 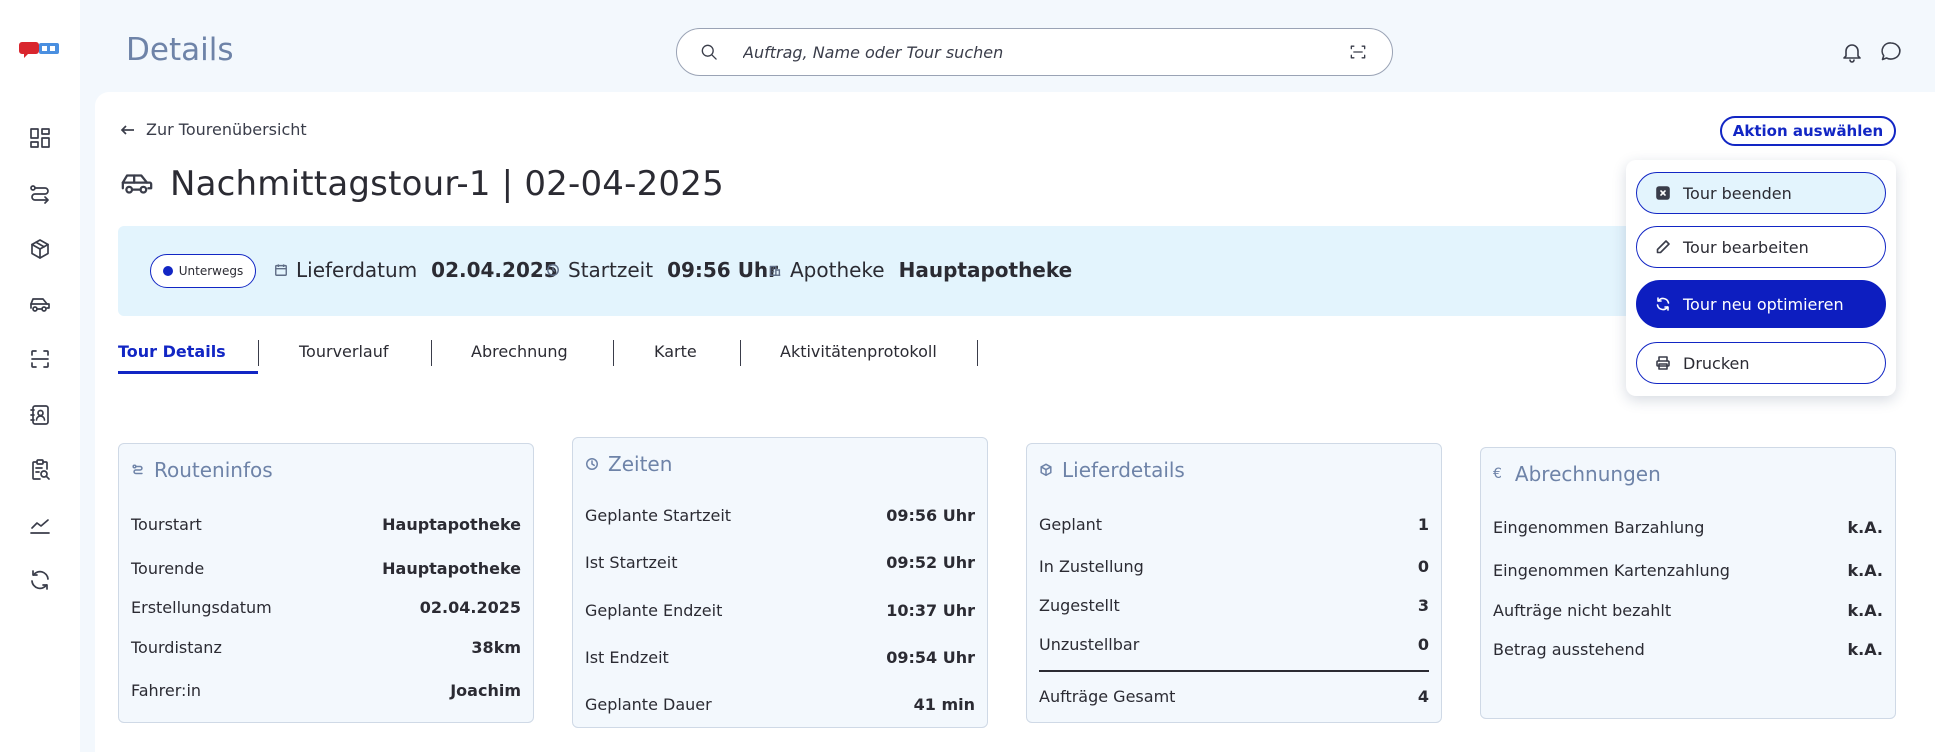 What do you see at coordinates (1234, 524) in the screenshot?
I see `info-row: Geplant 1` at bounding box center [1234, 524].